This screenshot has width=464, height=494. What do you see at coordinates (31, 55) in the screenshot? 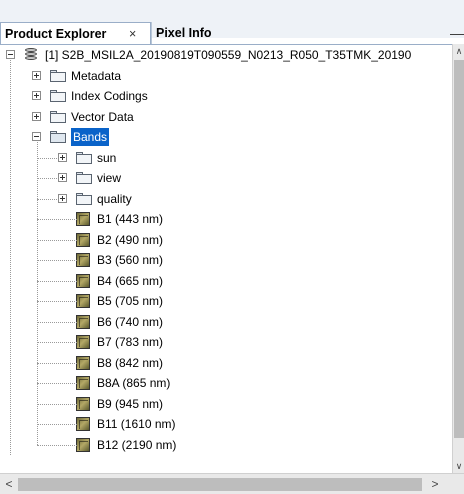
I see `product-icon` at bounding box center [31, 55].